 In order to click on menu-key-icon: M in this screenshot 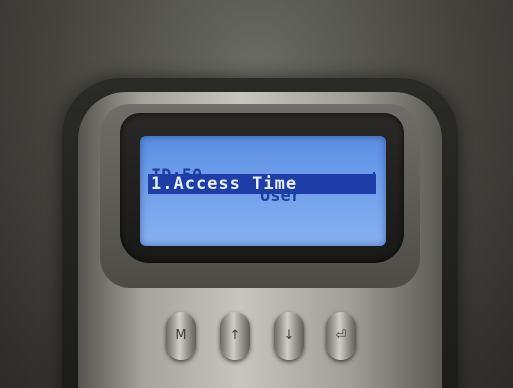, I will do `click(181, 335)`.